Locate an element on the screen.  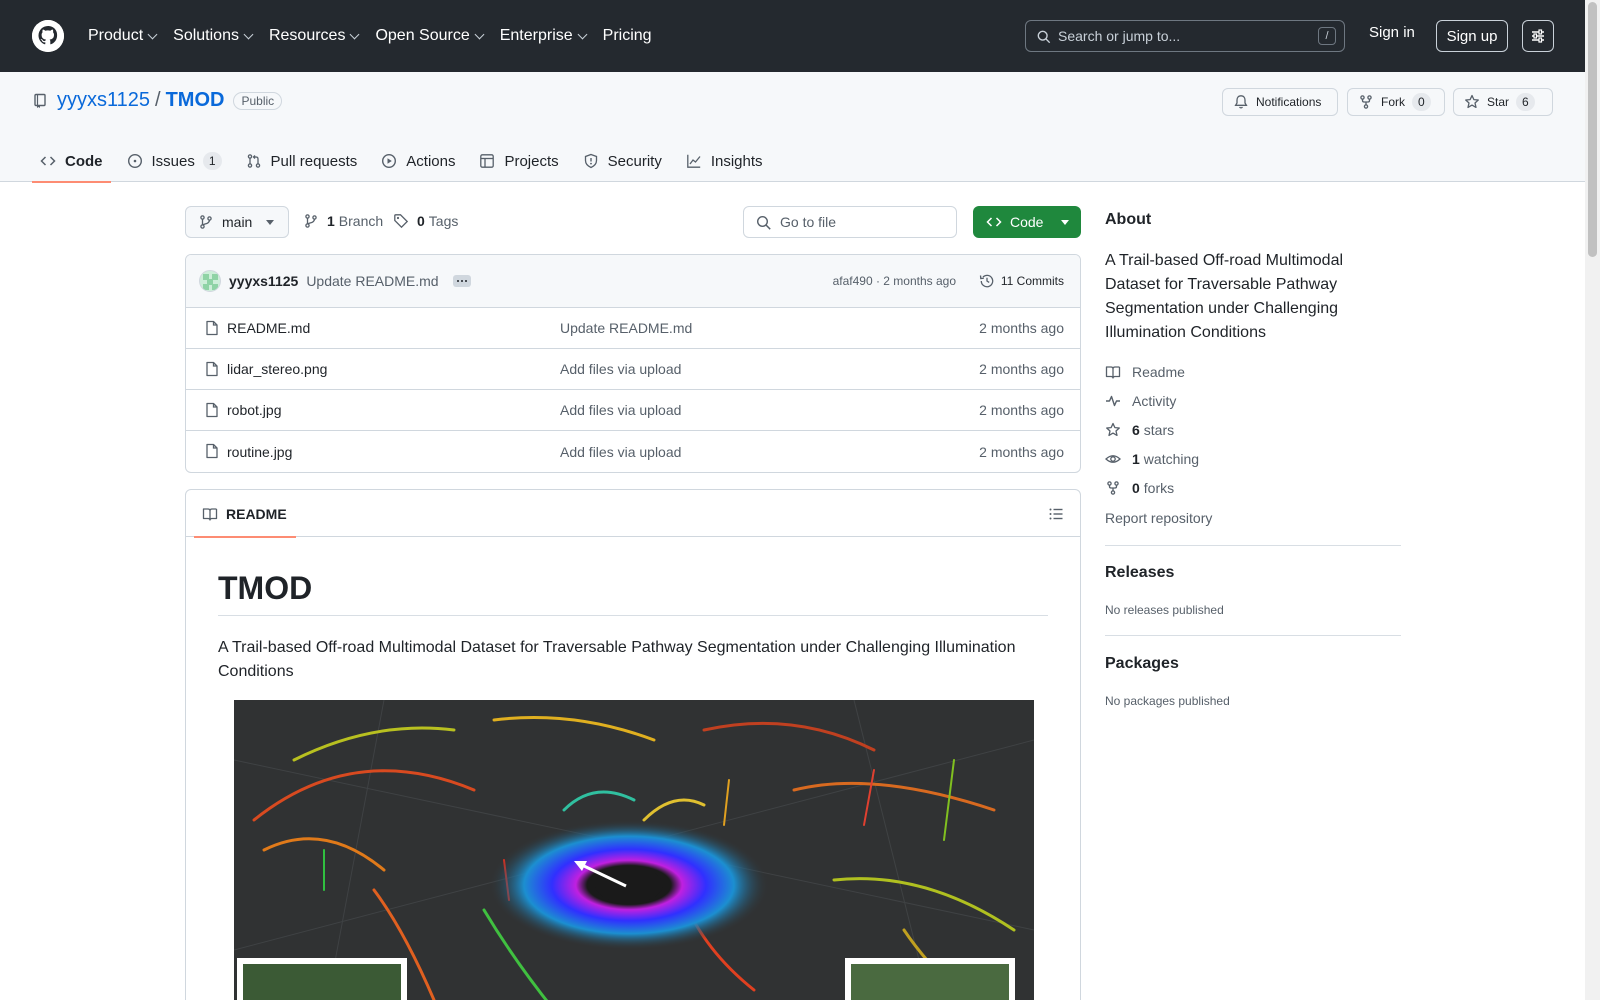
file-commit-message-link: Update README.md is located at coordinates (626, 328).